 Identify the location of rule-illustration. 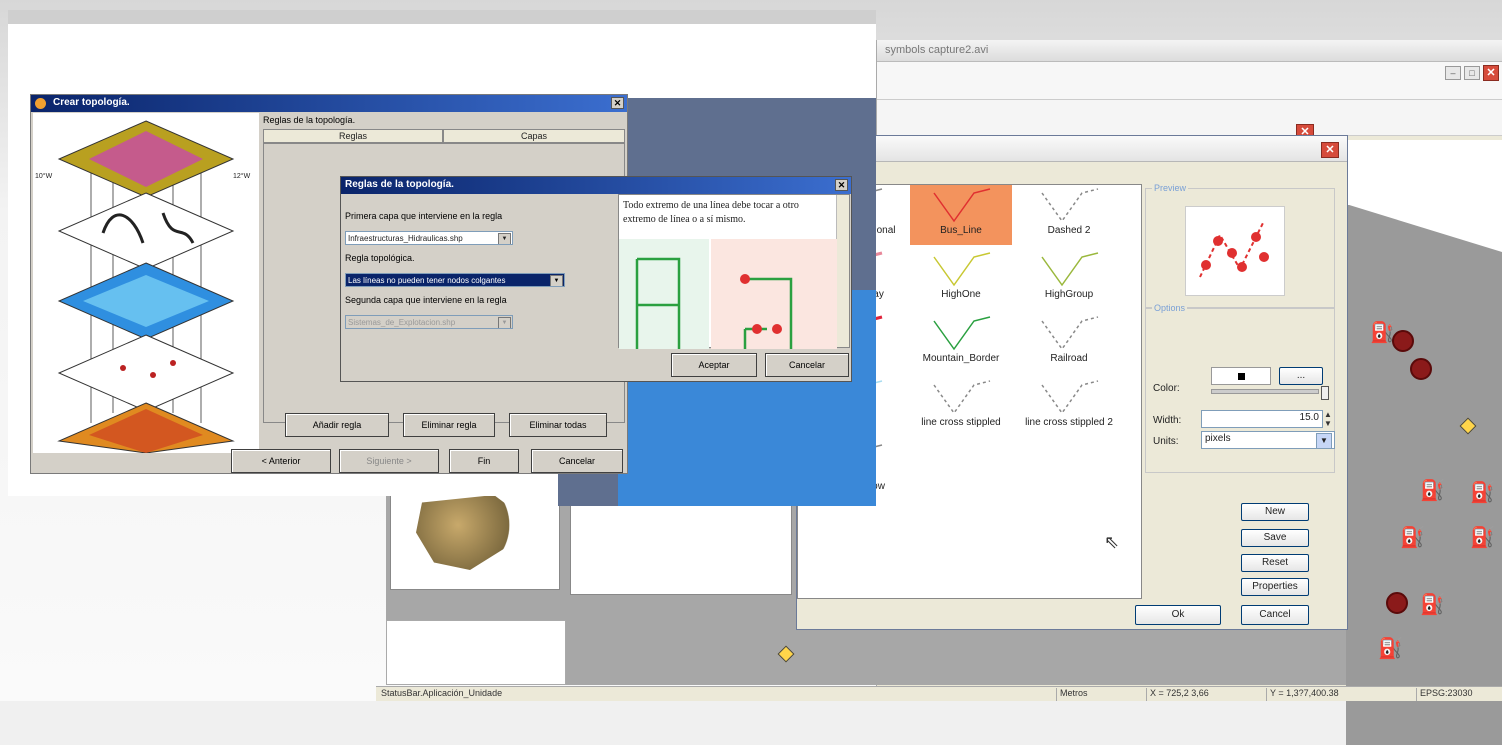
(728, 294).